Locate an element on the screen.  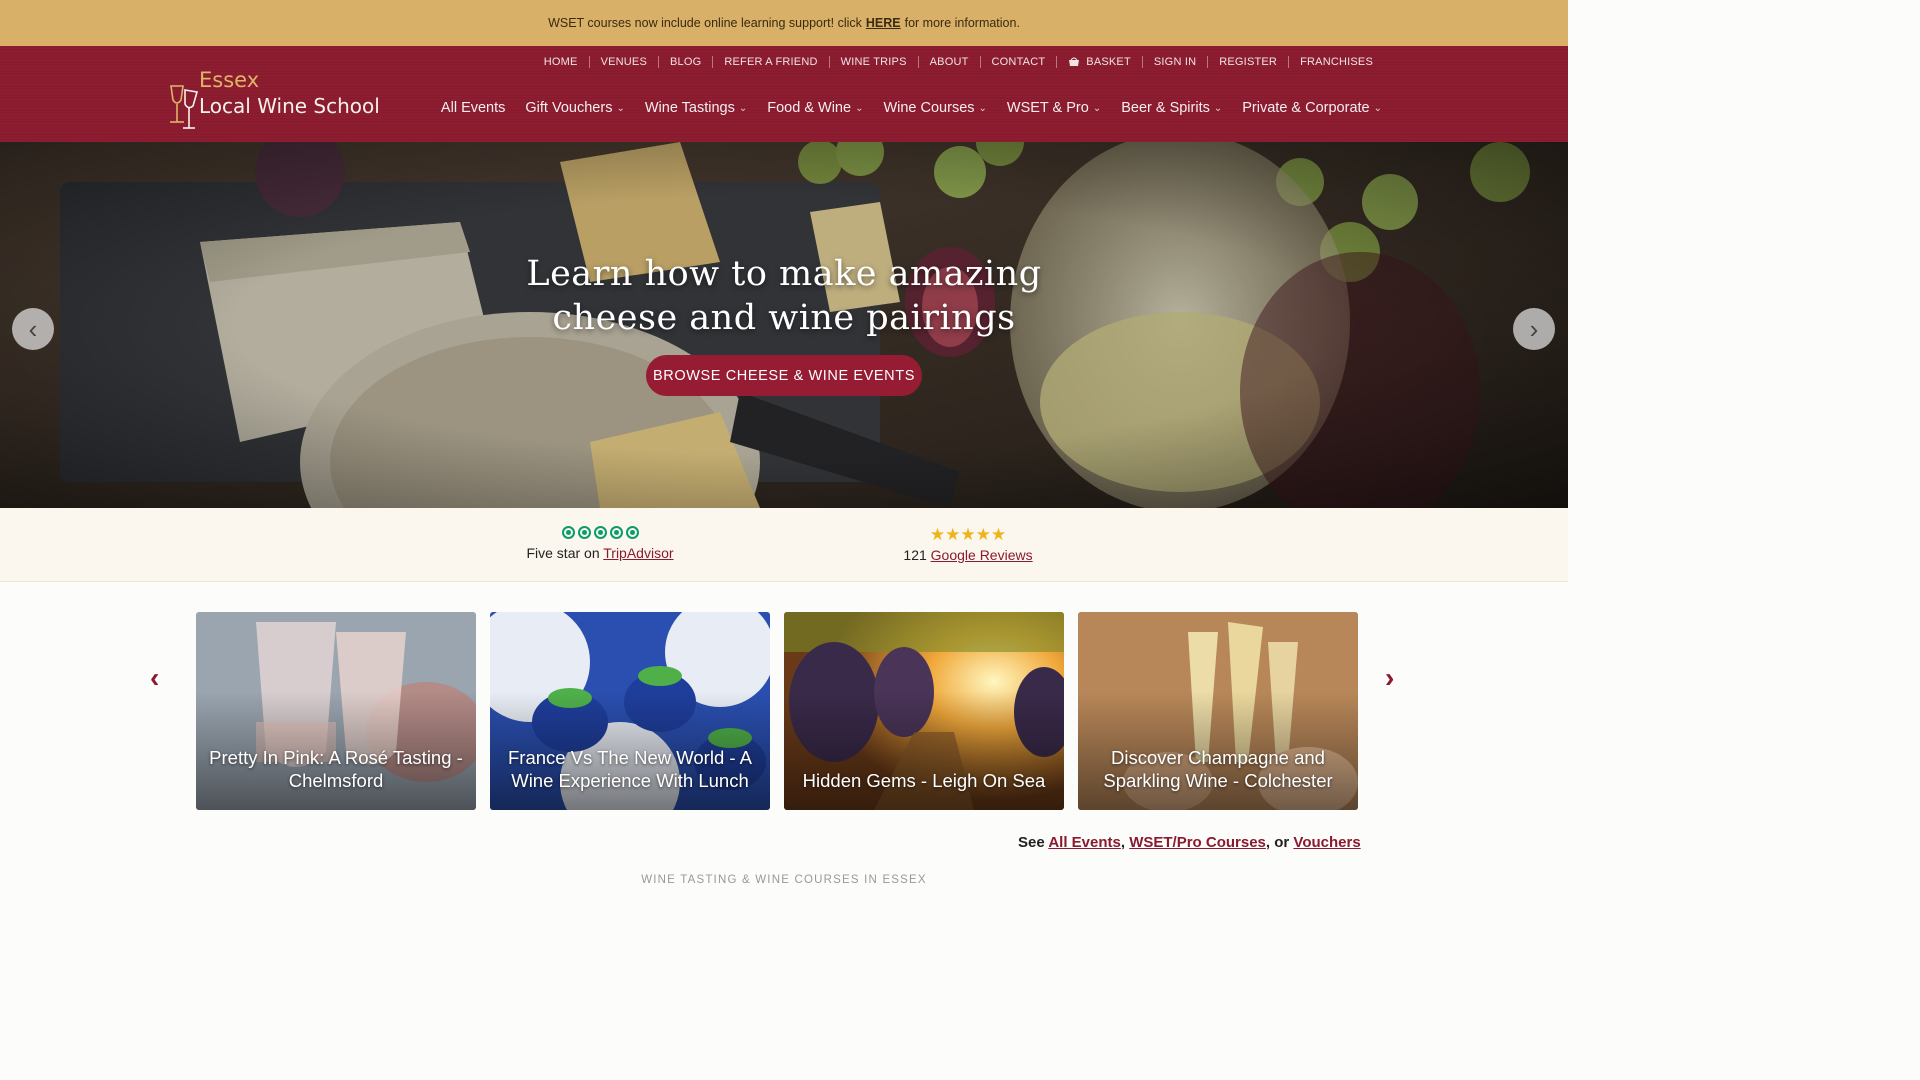
tripadvisor-review: Five star on TripAdvisor is located at coordinates (600, 543).